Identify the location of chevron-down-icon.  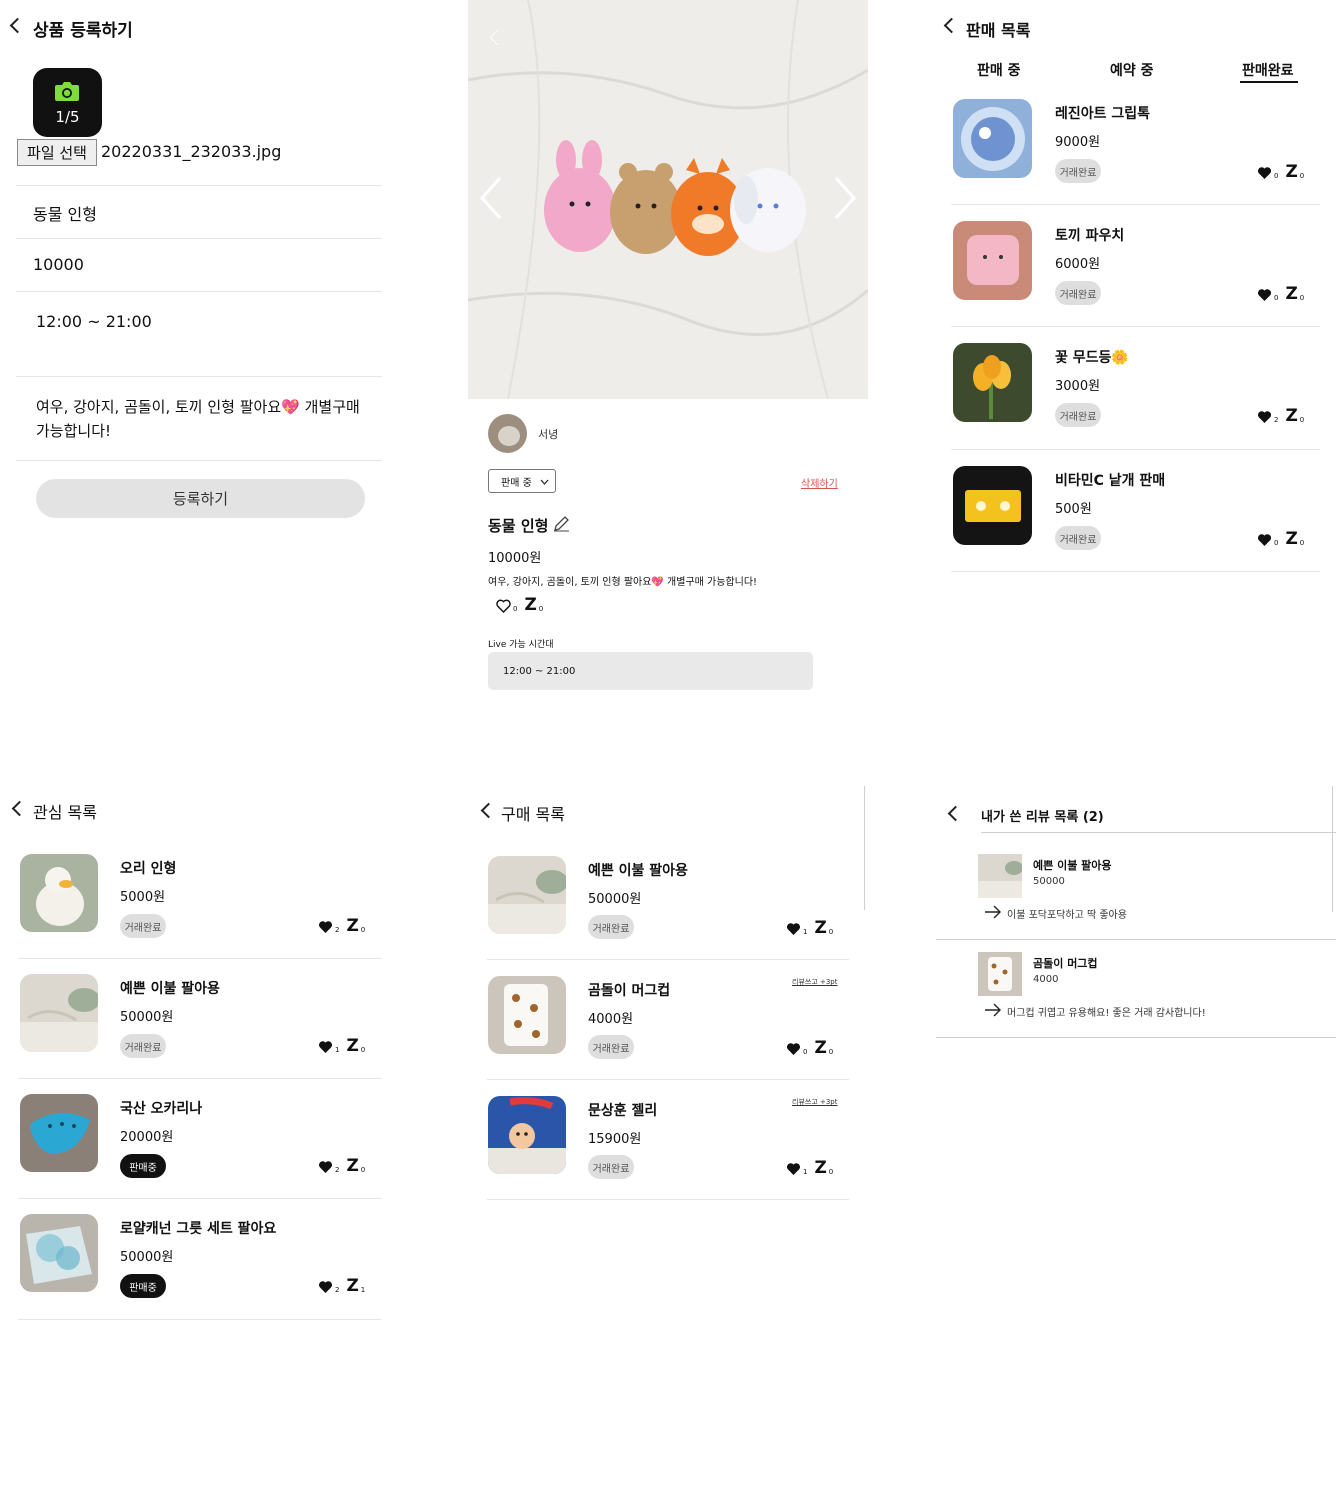
(544, 482).